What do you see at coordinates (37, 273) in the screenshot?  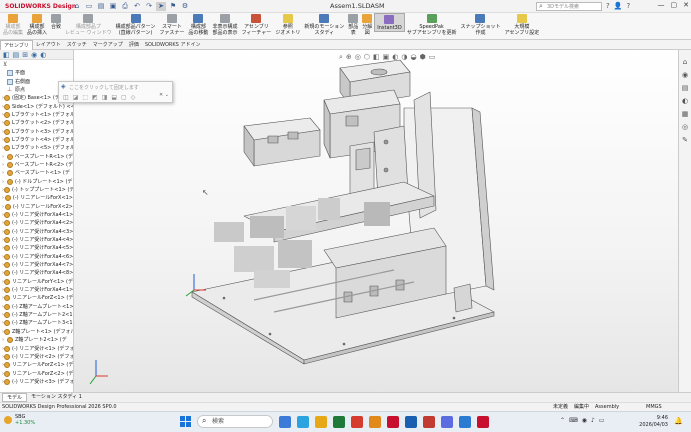 I see `tree-item: › (-) リニア受けForXa4<8>` at bounding box center [37, 273].